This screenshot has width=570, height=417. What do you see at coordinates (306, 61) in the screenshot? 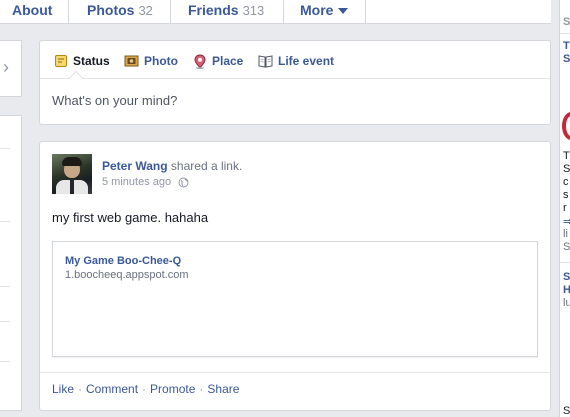
I see `composer-tab-life-event-label: Life event` at bounding box center [306, 61].